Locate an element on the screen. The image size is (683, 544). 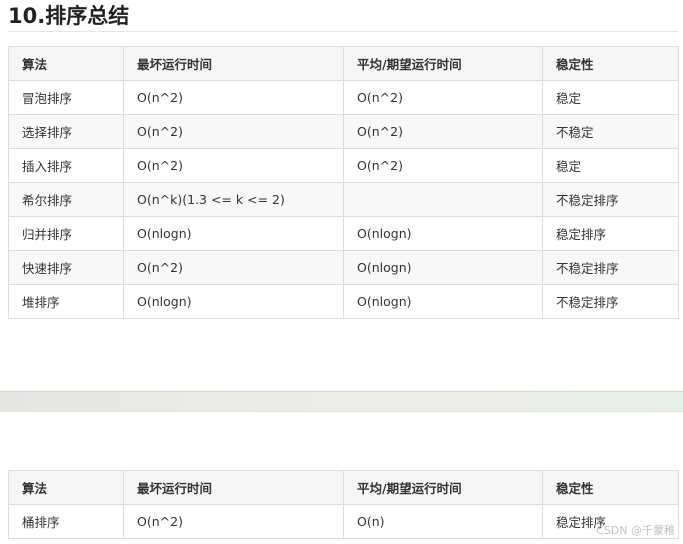
section-separator-band is located at coordinates (341, 401).